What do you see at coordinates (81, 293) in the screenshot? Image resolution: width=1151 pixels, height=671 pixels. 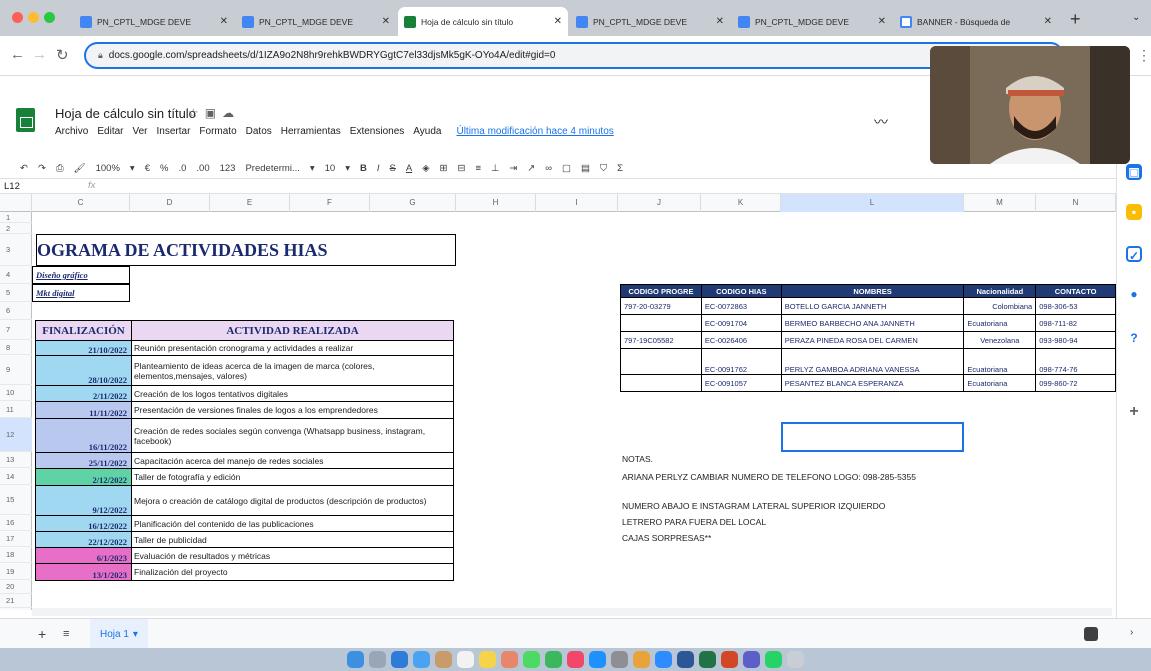 I see `legend-digital-marketing: Mkt digital` at bounding box center [81, 293].